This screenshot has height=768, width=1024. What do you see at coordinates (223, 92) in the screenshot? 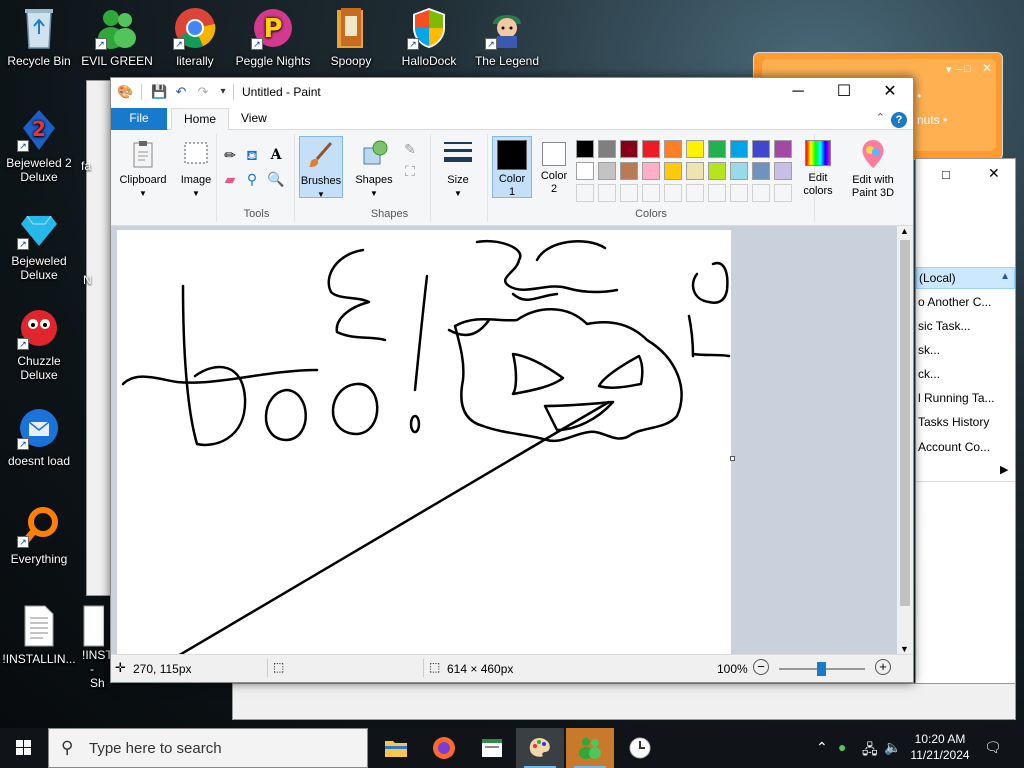
I see `customize-qa-icon: ▾` at bounding box center [223, 92].